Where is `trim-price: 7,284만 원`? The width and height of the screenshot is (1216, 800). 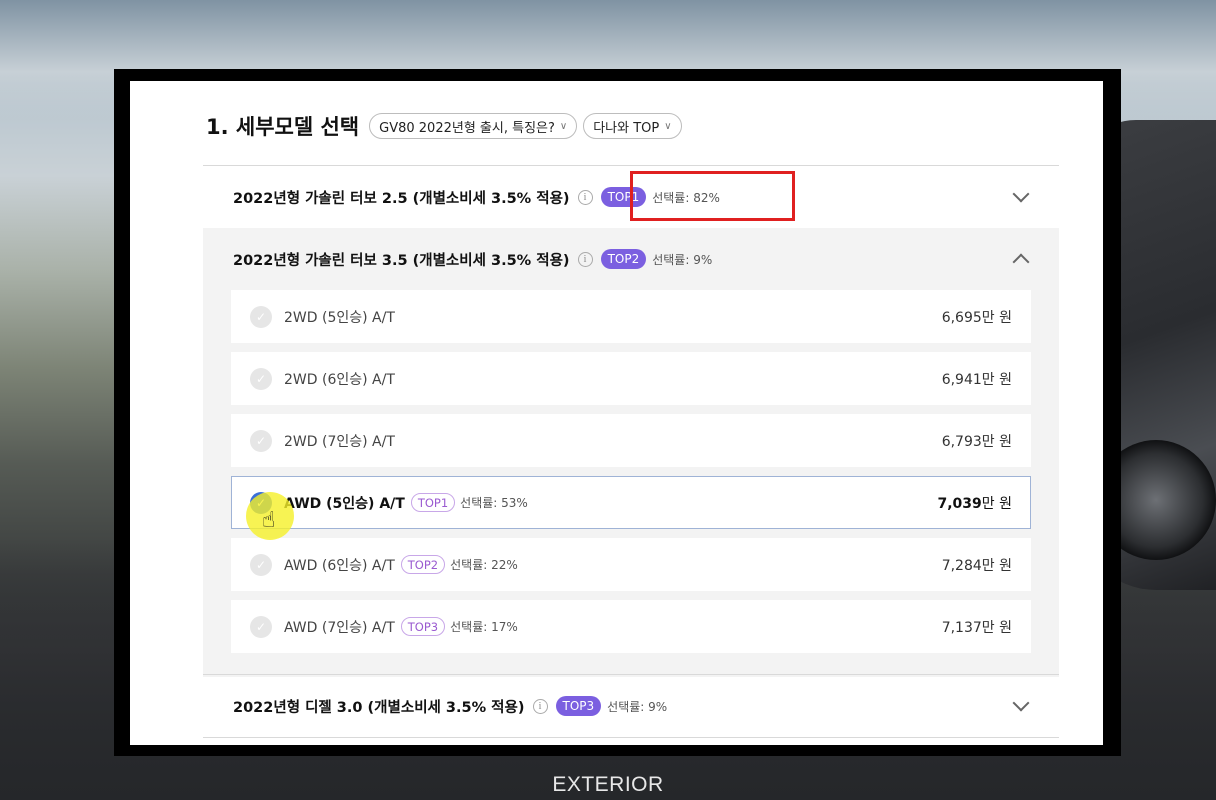 trim-price: 7,284만 원 is located at coordinates (977, 565).